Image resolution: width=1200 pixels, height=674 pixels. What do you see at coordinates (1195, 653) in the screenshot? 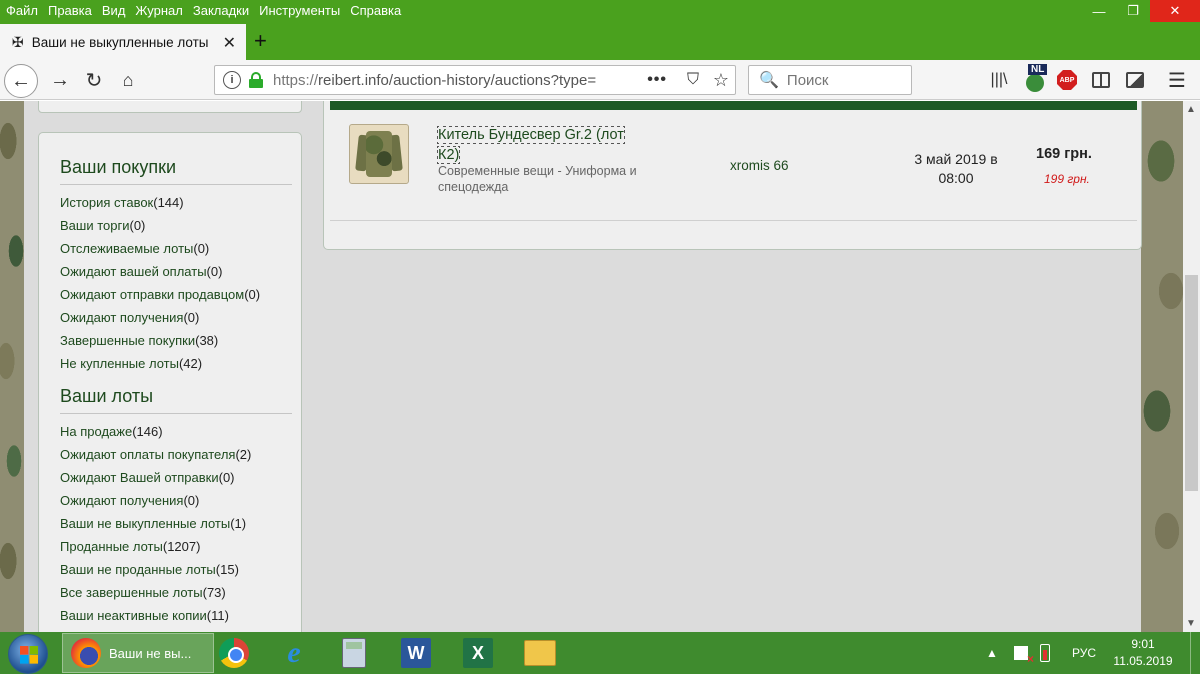
I see `show-desktop-button` at bounding box center [1195, 653].